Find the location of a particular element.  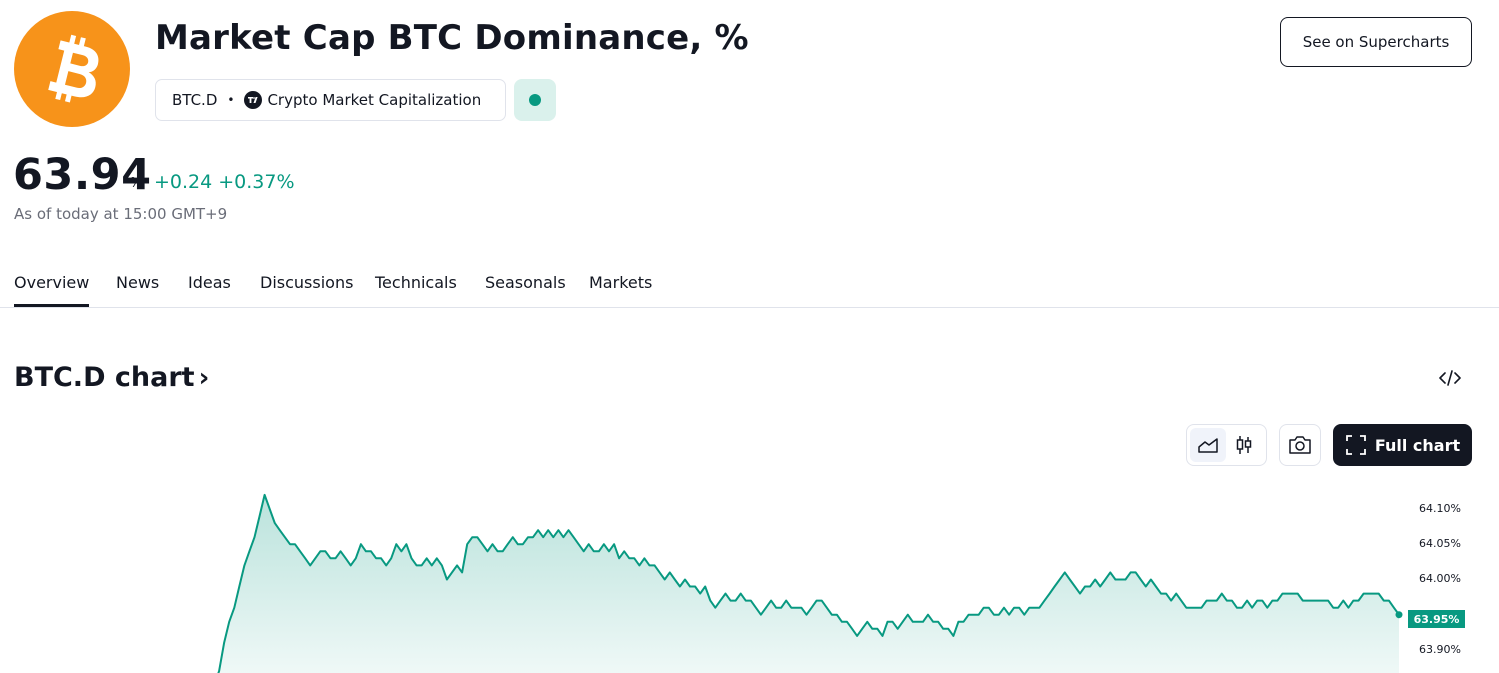

chart-section-link: BTC.D chart › is located at coordinates (111, 377).